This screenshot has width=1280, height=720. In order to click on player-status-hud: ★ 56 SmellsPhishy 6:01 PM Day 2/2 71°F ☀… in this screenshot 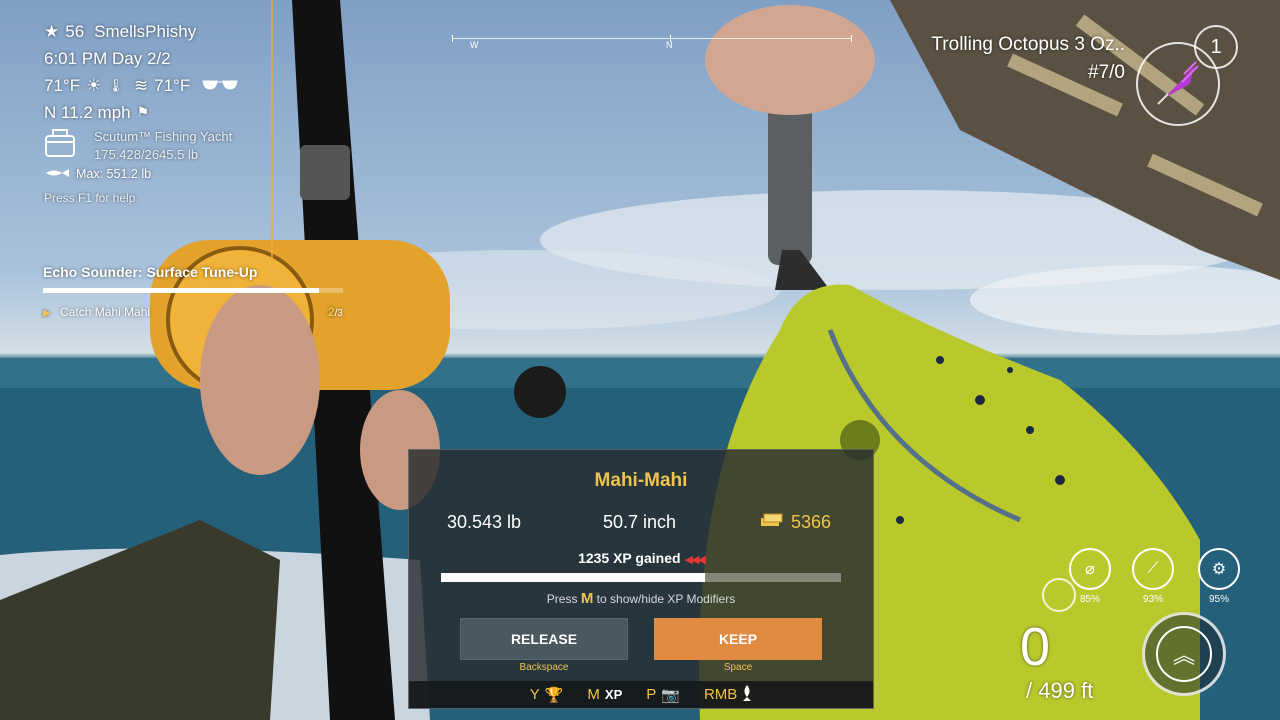, I will do `click(141, 115)`.